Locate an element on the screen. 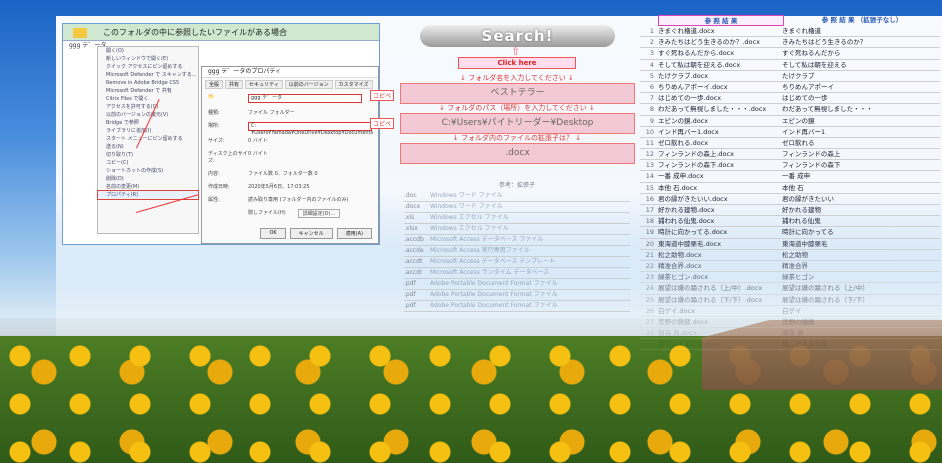 The width and height of the screenshot is (942, 463). result-filename: フィンランドの森下.docx is located at coordinates (720, 165).